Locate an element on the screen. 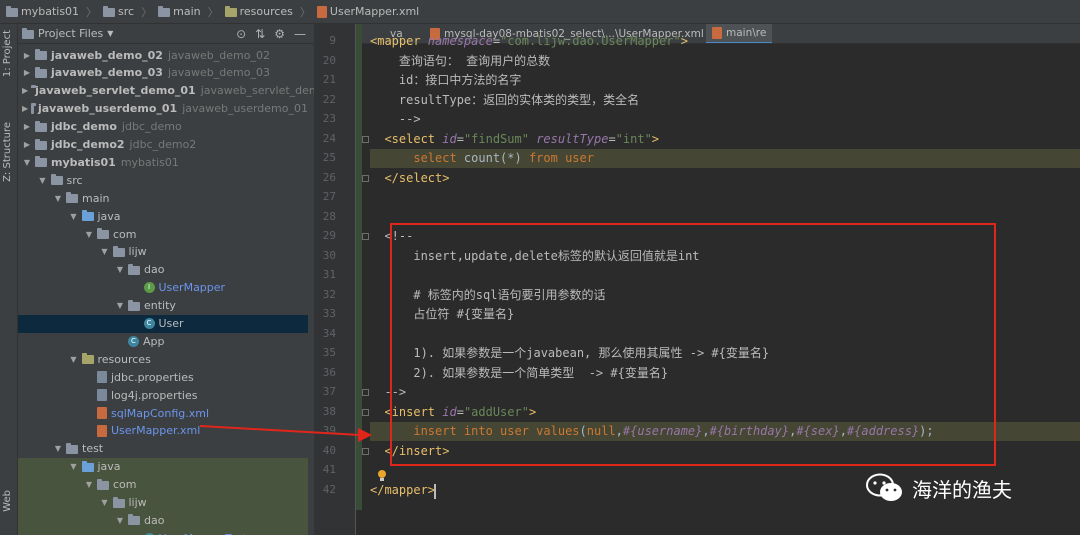  lightbulb-icon is located at coordinates (382, 475).